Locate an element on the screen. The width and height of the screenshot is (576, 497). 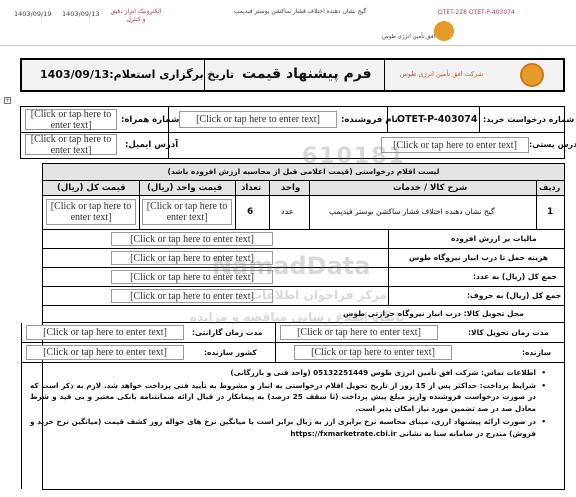
header-unit: واحد is located at coordinates (291, 188).